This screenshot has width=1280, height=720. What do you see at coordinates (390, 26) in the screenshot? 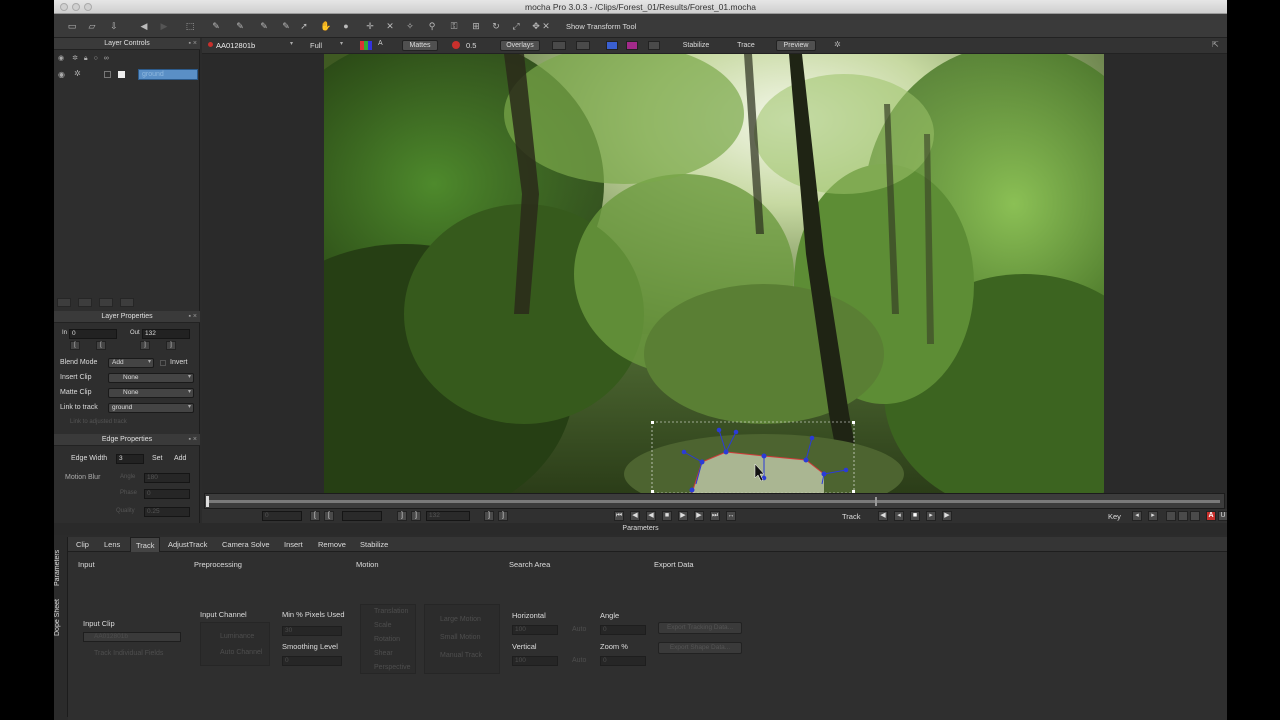
I see `remove-point-tool-icon: ✕` at bounding box center [390, 26].